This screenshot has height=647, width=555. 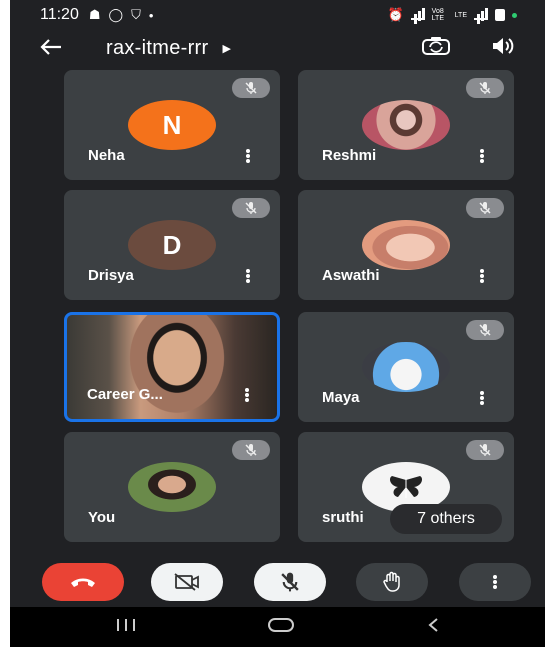 What do you see at coordinates (102, 517) in the screenshot?
I see `participant-name: You` at bounding box center [102, 517].